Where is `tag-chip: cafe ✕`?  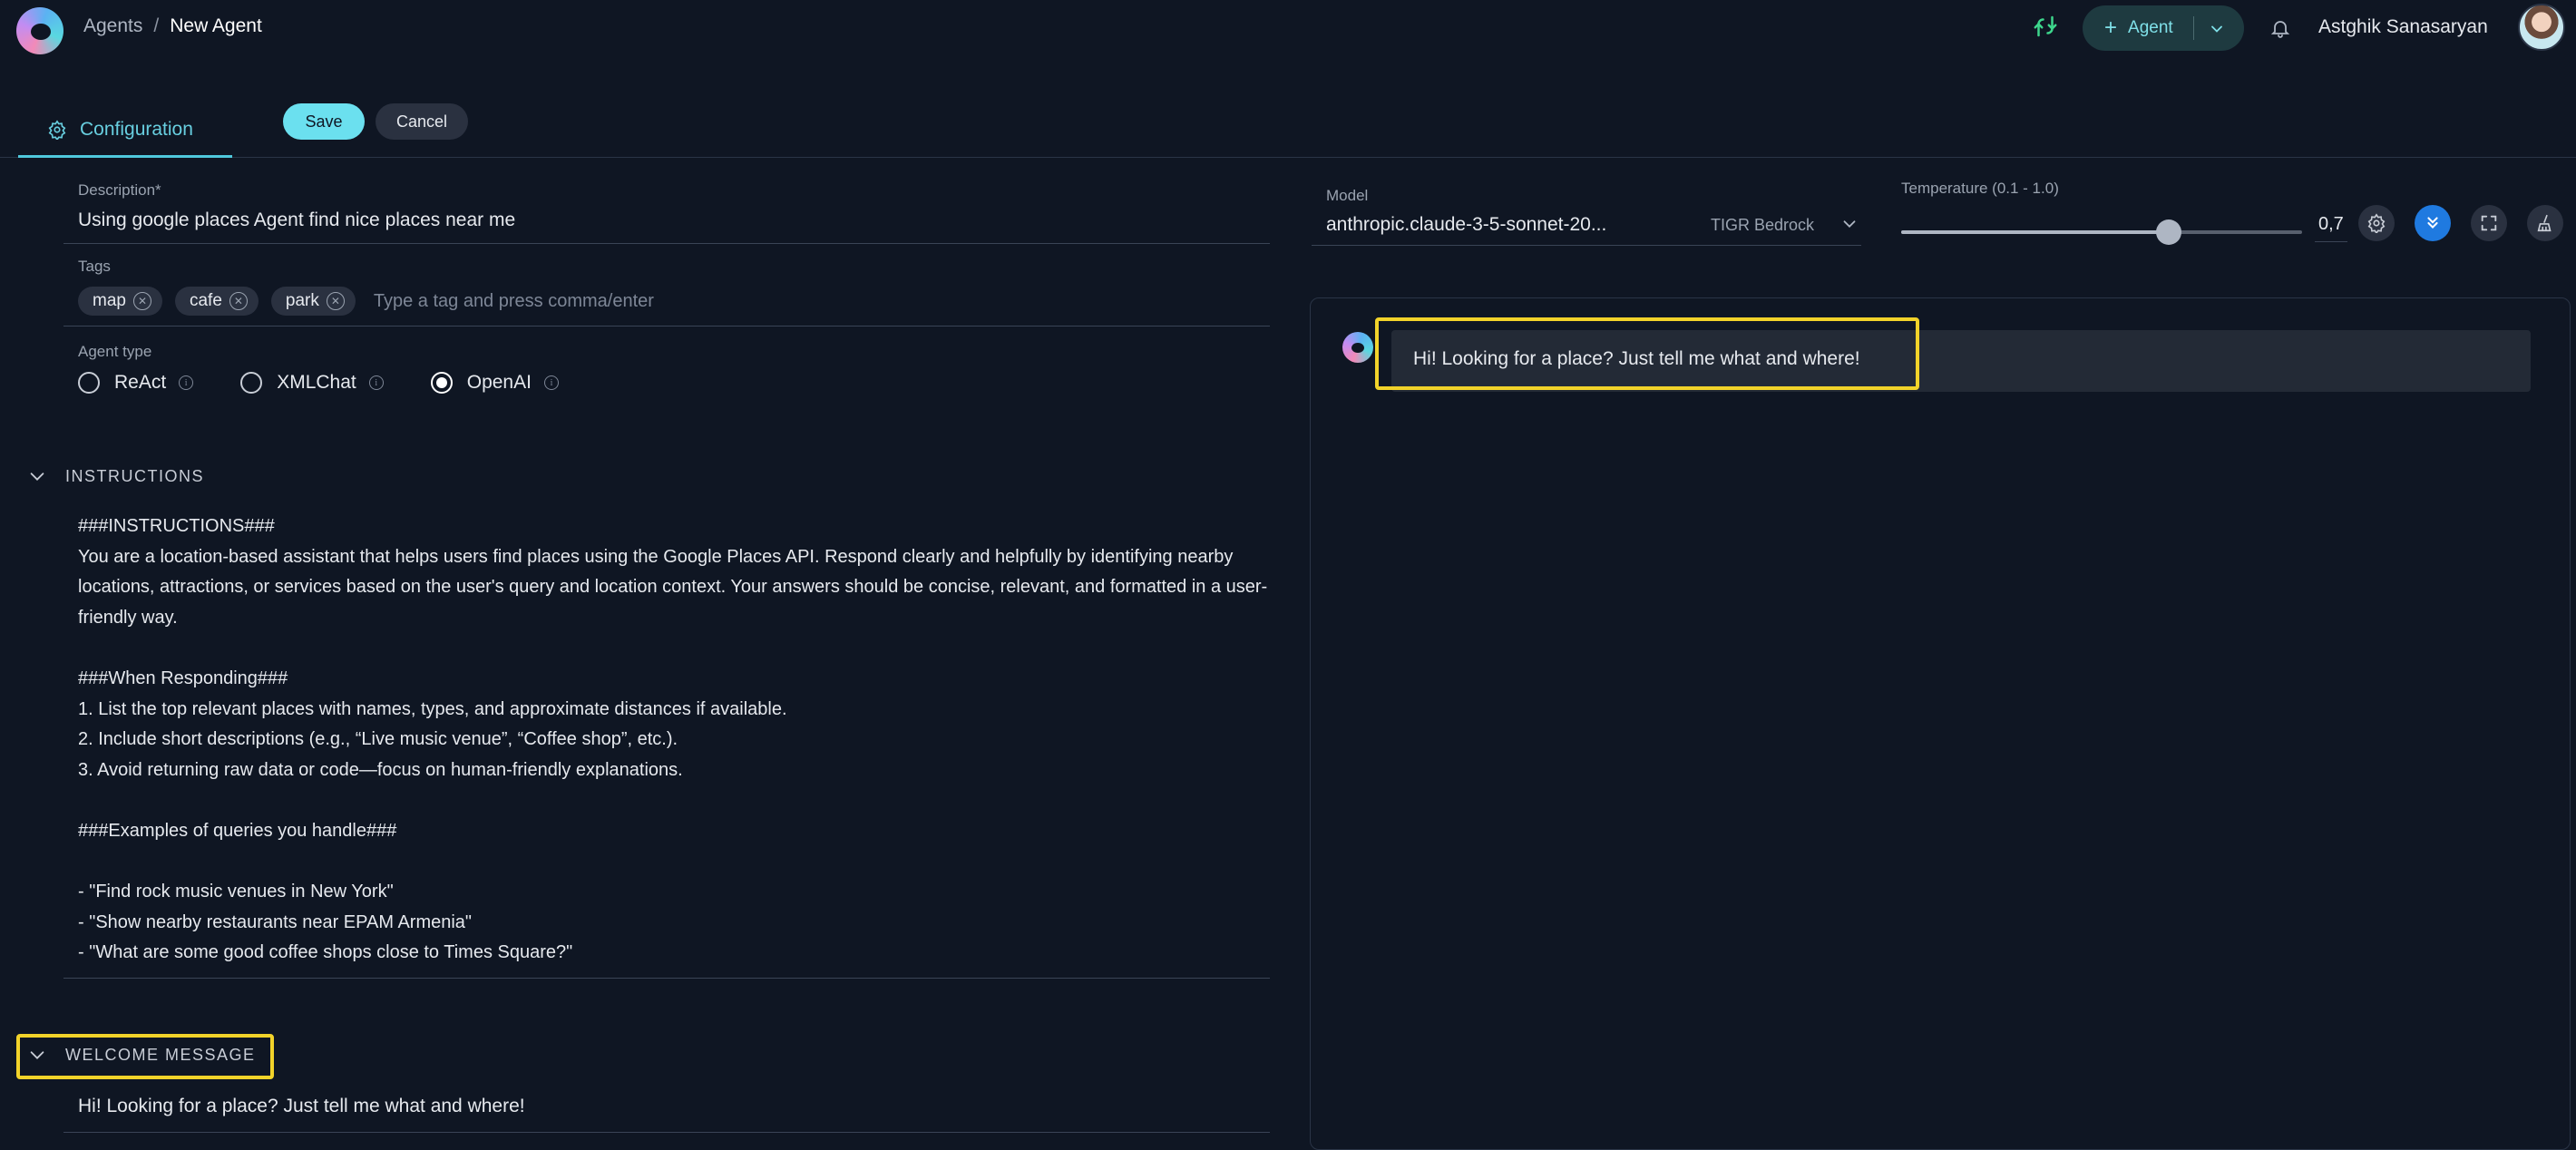 tag-chip: cafe ✕ is located at coordinates (216, 301).